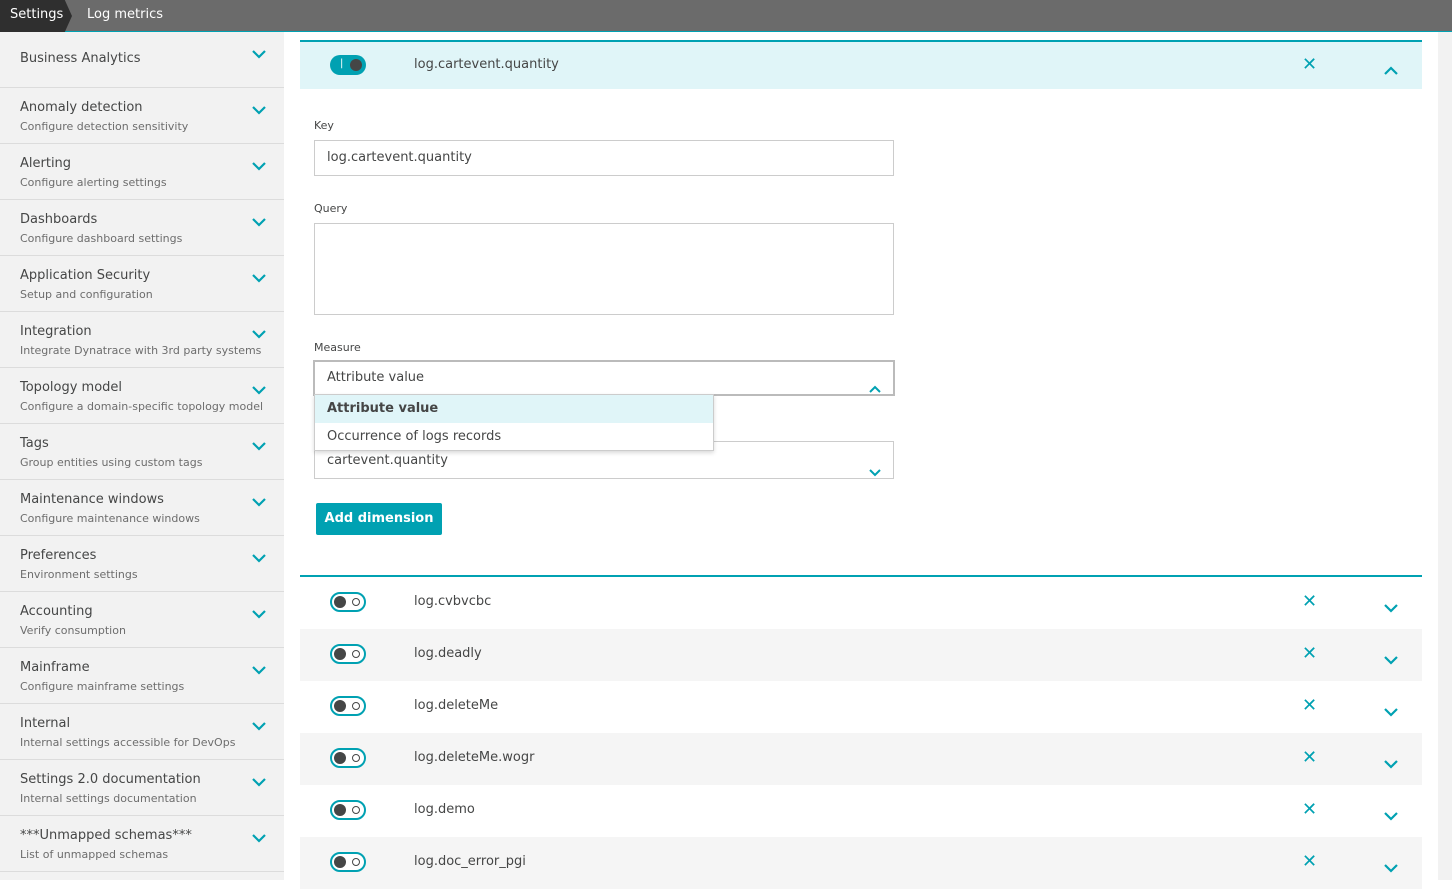 The height and width of the screenshot is (889, 1452). Describe the element at coordinates (142, 620) in the screenshot. I see `sidebar-item: Accounting Verify consumption` at that location.